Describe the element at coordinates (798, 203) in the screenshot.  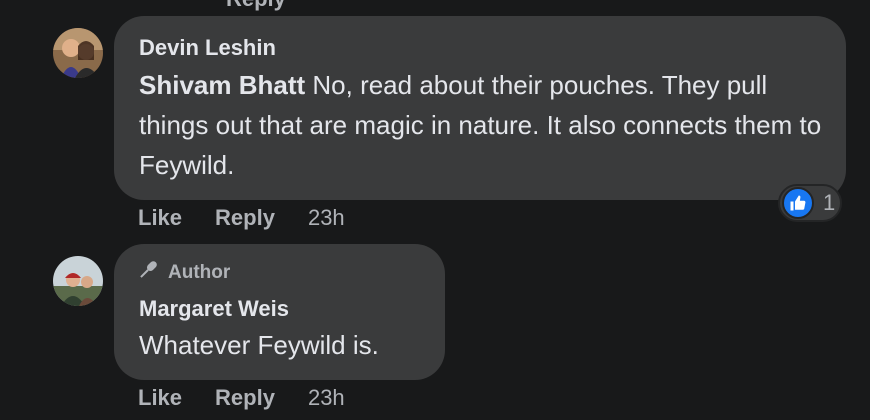
I see `thumbs-up-icon` at that location.